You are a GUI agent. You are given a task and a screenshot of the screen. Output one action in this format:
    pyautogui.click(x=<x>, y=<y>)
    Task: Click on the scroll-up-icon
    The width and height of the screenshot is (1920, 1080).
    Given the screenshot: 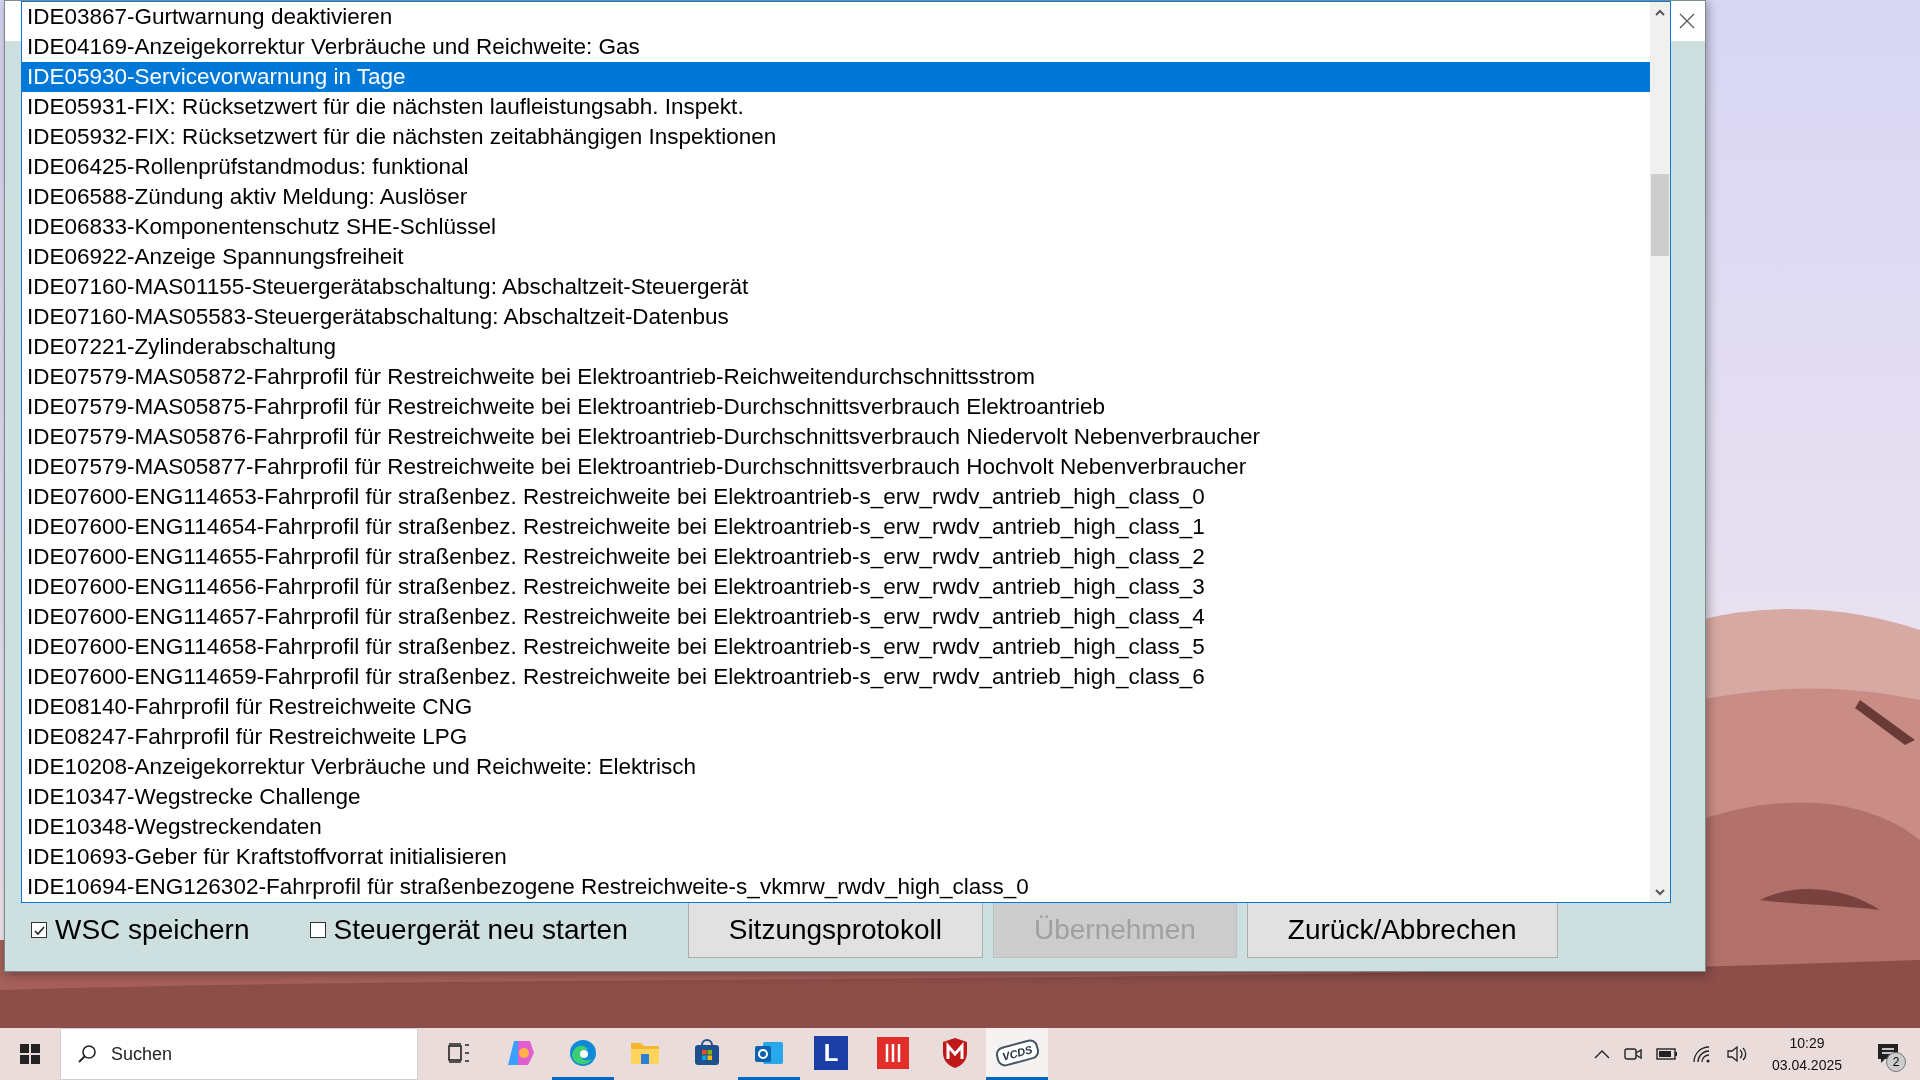 What is the action you would take?
    pyautogui.click(x=1660, y=12)
    